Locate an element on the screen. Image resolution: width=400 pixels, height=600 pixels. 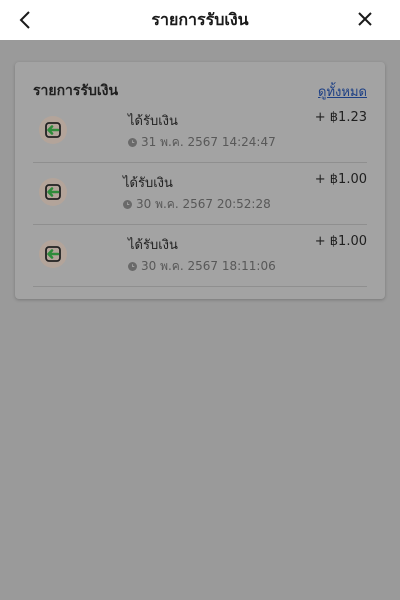
card-title: รายการรับเงิน is located at coordinates (76, 91).